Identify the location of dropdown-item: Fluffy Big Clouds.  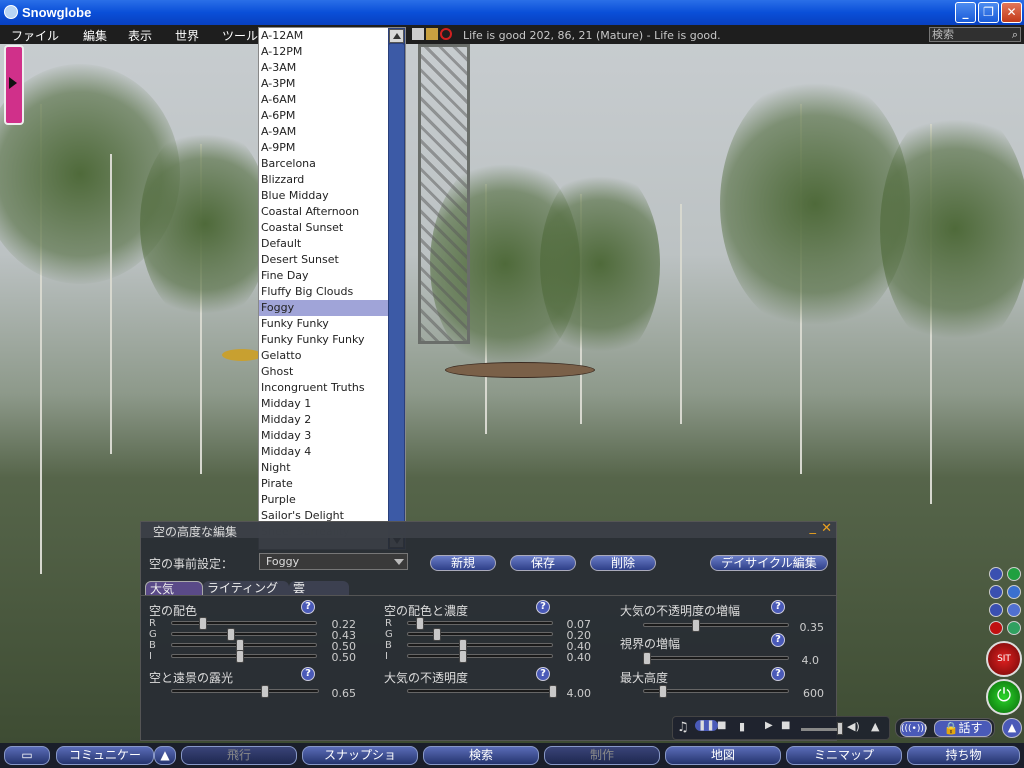
(324, 292).